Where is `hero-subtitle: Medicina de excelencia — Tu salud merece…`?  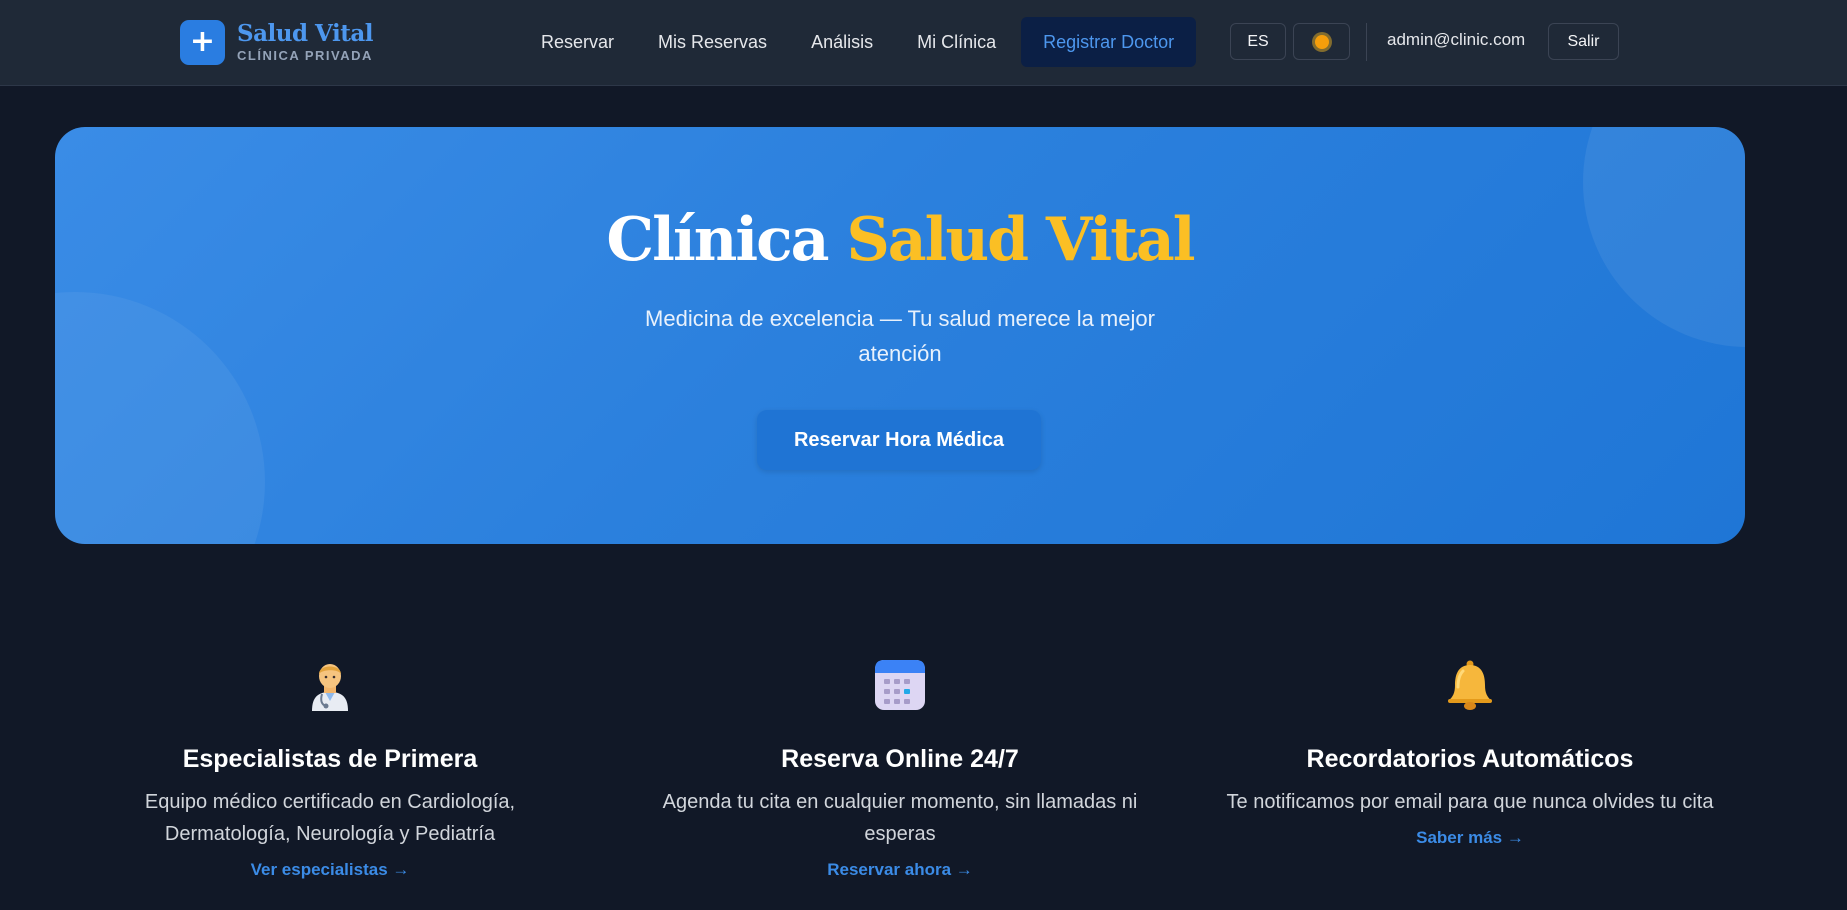 hero-subtitle: Medicina de excelencia — Tu salud merece… is located at coordinates (900, 336).